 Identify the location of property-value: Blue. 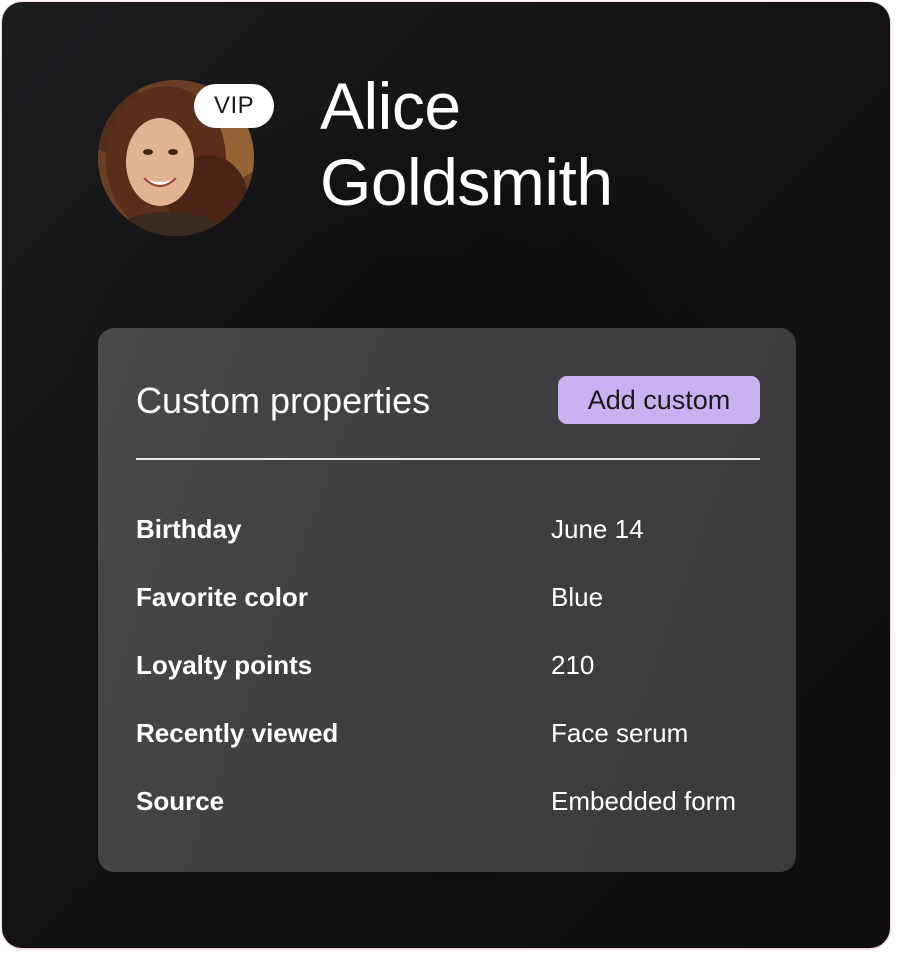
(577, 597).